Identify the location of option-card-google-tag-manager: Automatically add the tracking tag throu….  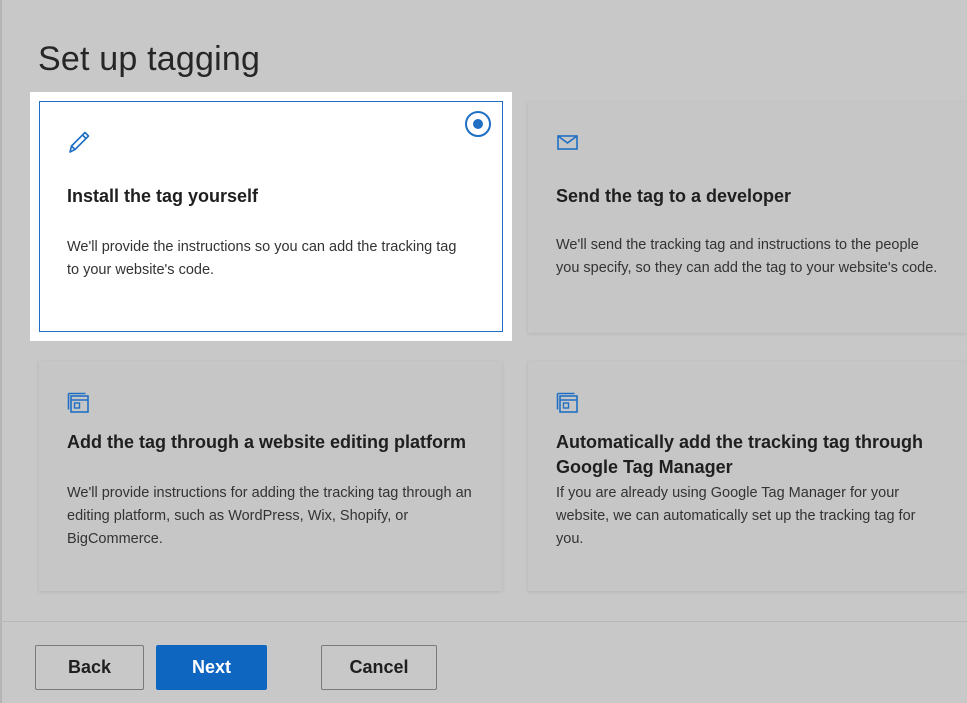
(747, 476).